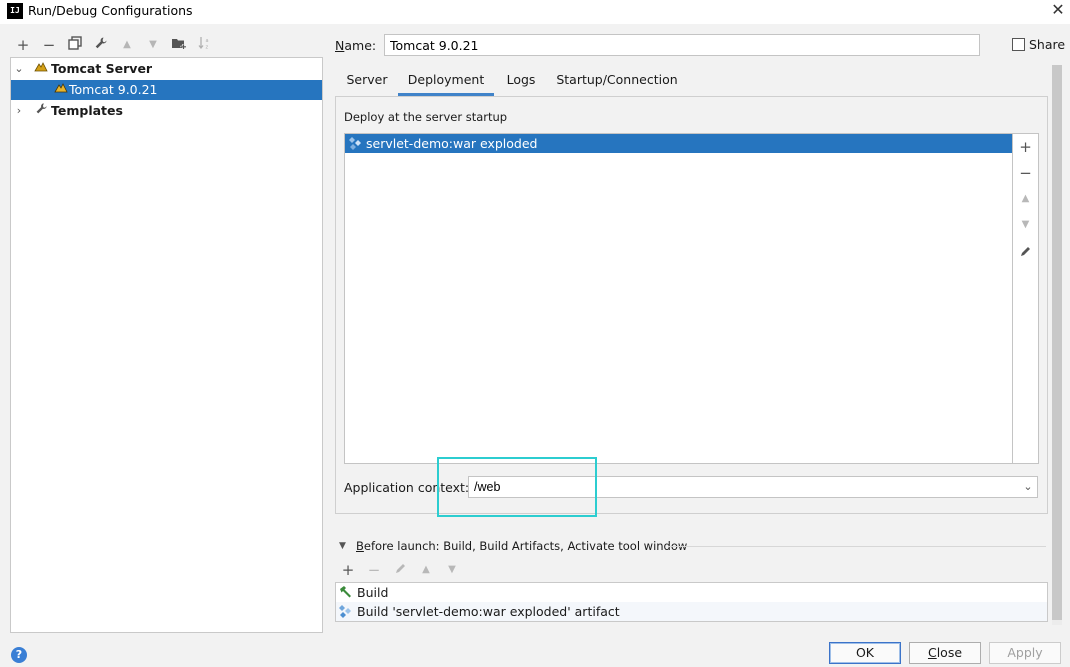  What do you see at coordinates (1058, 10) in the screenshot?
I see `close-icon: ✕` at bounding box center [1058, 10].